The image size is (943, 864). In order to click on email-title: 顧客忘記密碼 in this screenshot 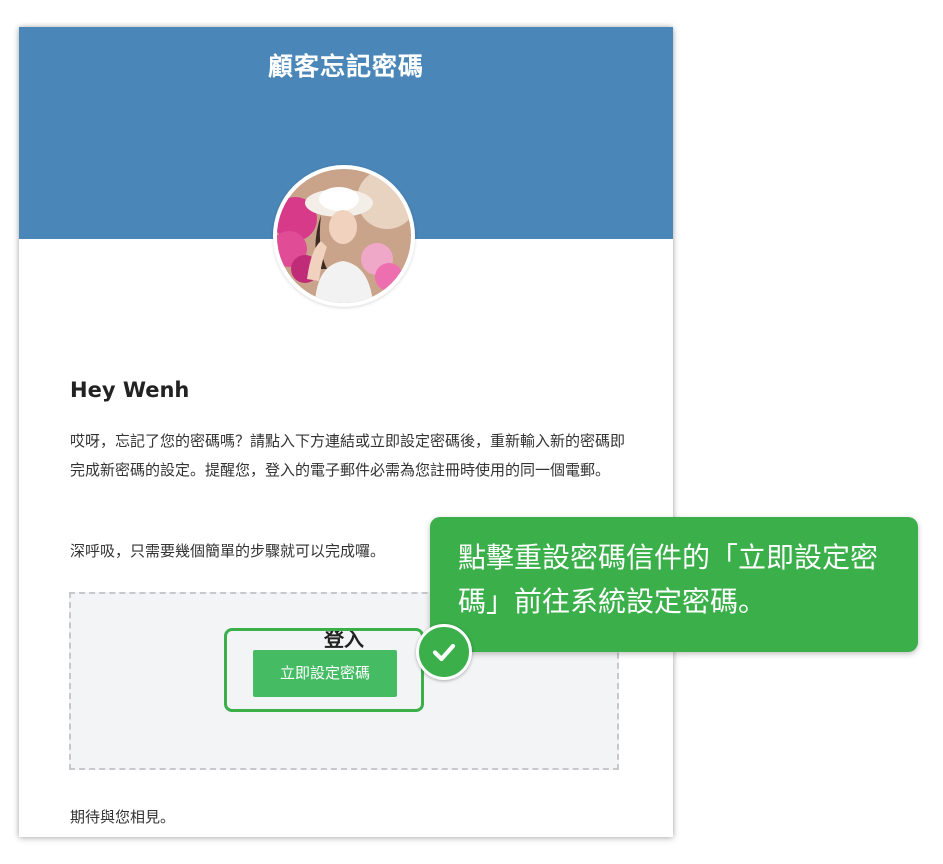, I will do `click(345, 66)`.